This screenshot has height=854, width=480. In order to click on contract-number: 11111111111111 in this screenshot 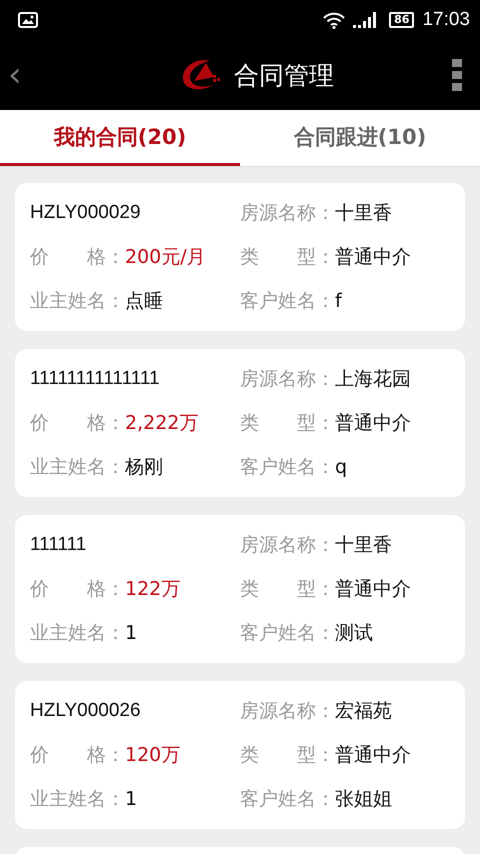, I will do `click(95, 379)`.